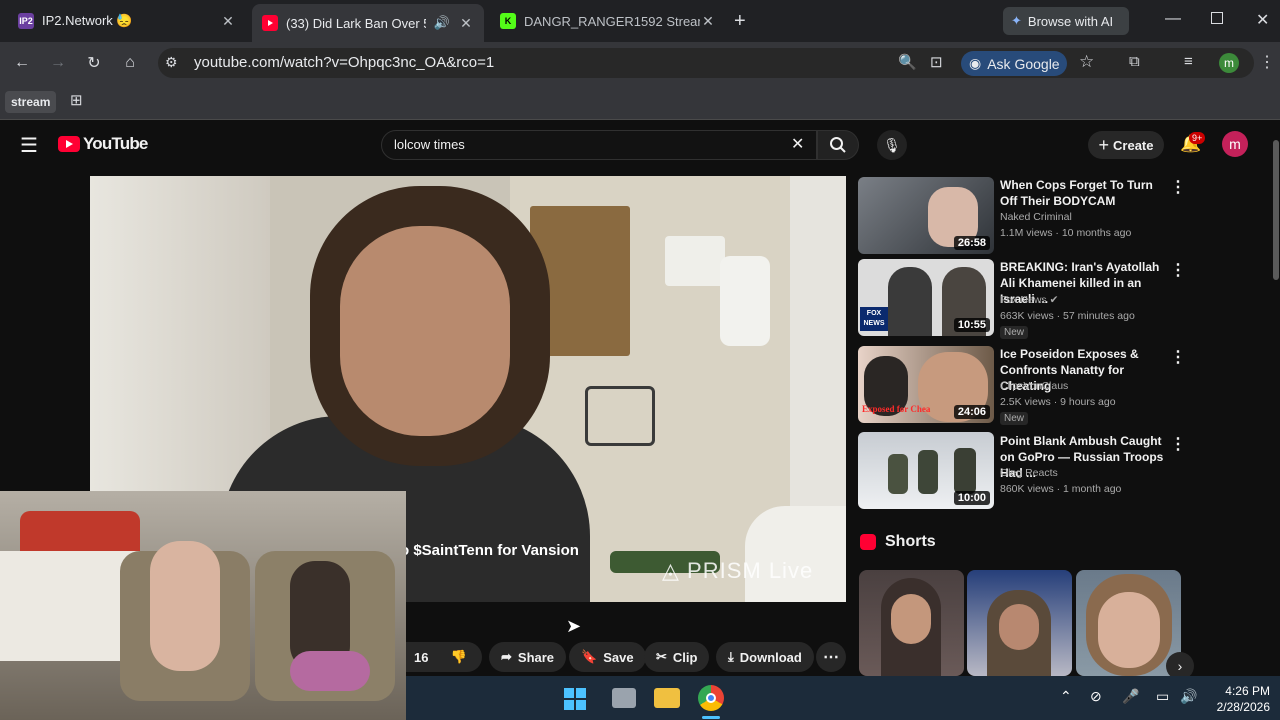 This screenshot has height=720, width=1280. I want to click on share-button: ➦ Share, so click(528, 657).